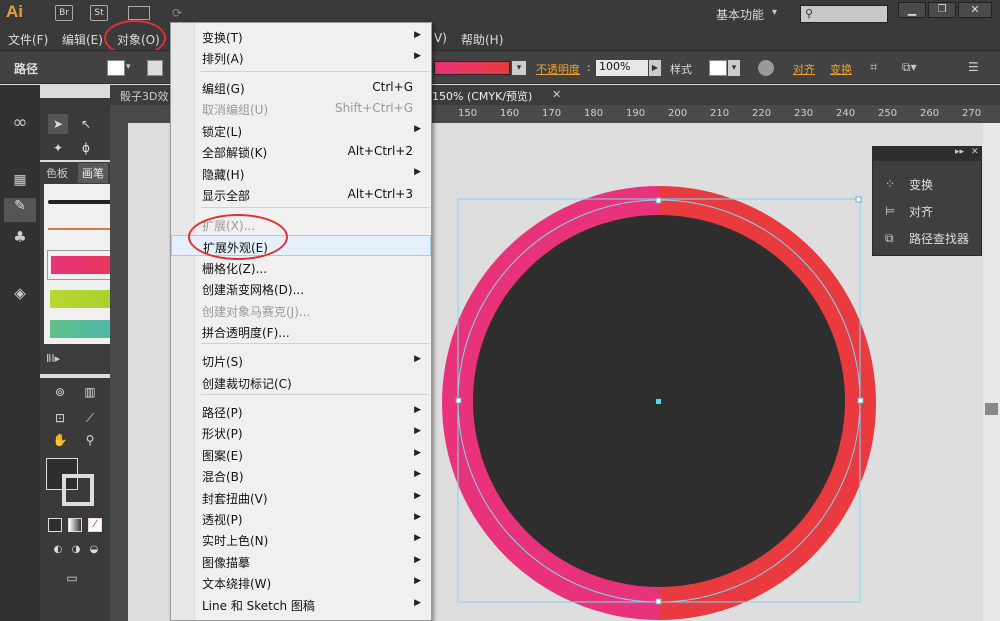 This screenshot has height=621, width=1000. Describe the element at coordinates (20, 183) in the screenshot. I see `grid-icon: ▦` at that location.